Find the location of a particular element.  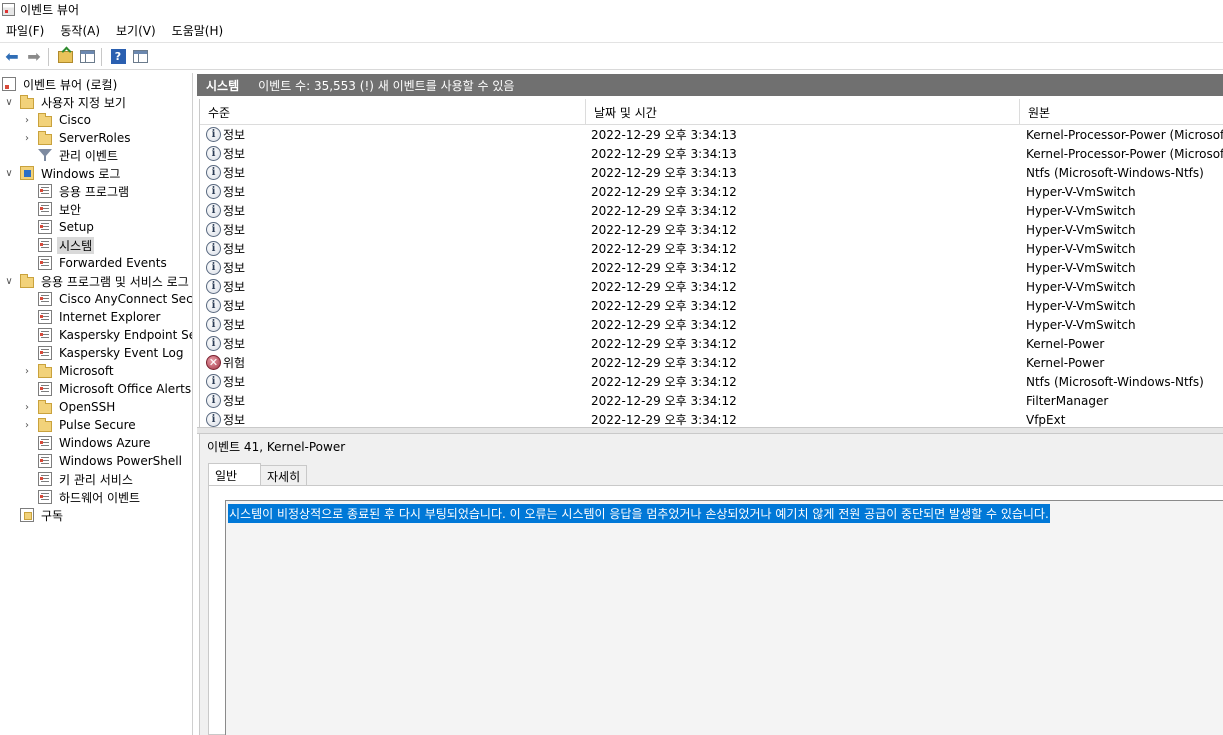

event-source-cell: VfpExt is located at coordinates (1046, 419).